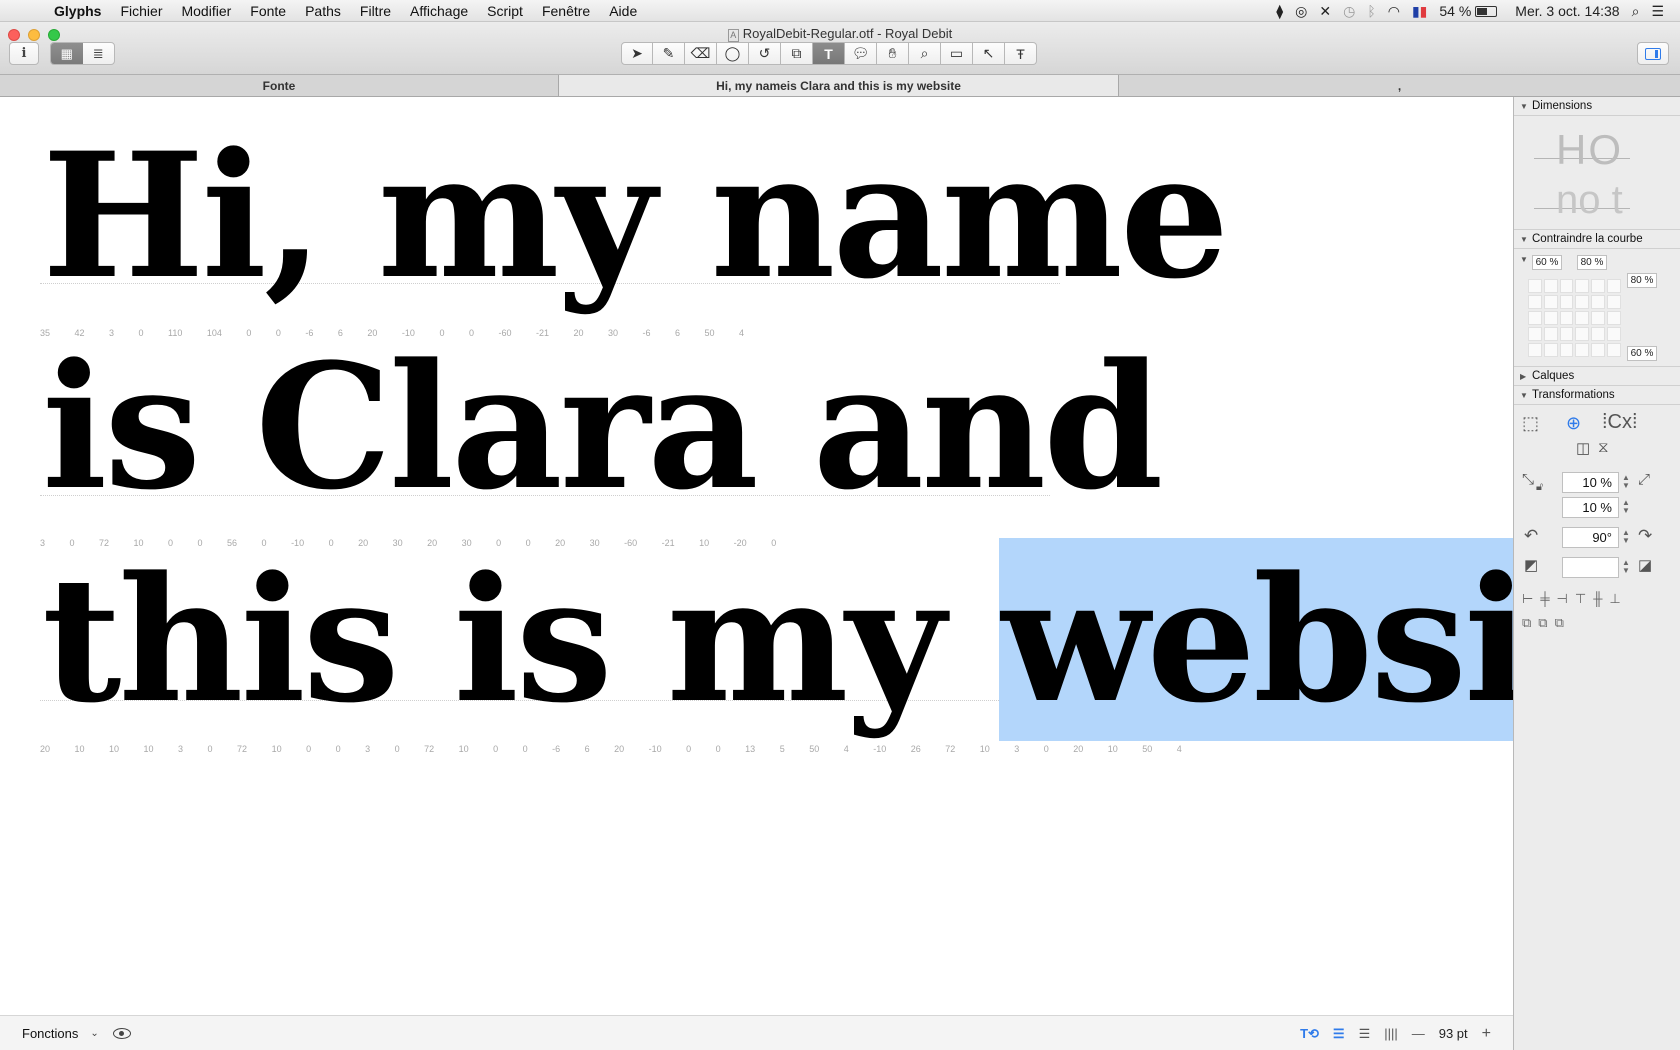 This screenshot has width=1680, height=1050. Describe the element at coordinates (1530, 423) in the screenshot. I see `bounding-box-icon: ⬚` at that location.